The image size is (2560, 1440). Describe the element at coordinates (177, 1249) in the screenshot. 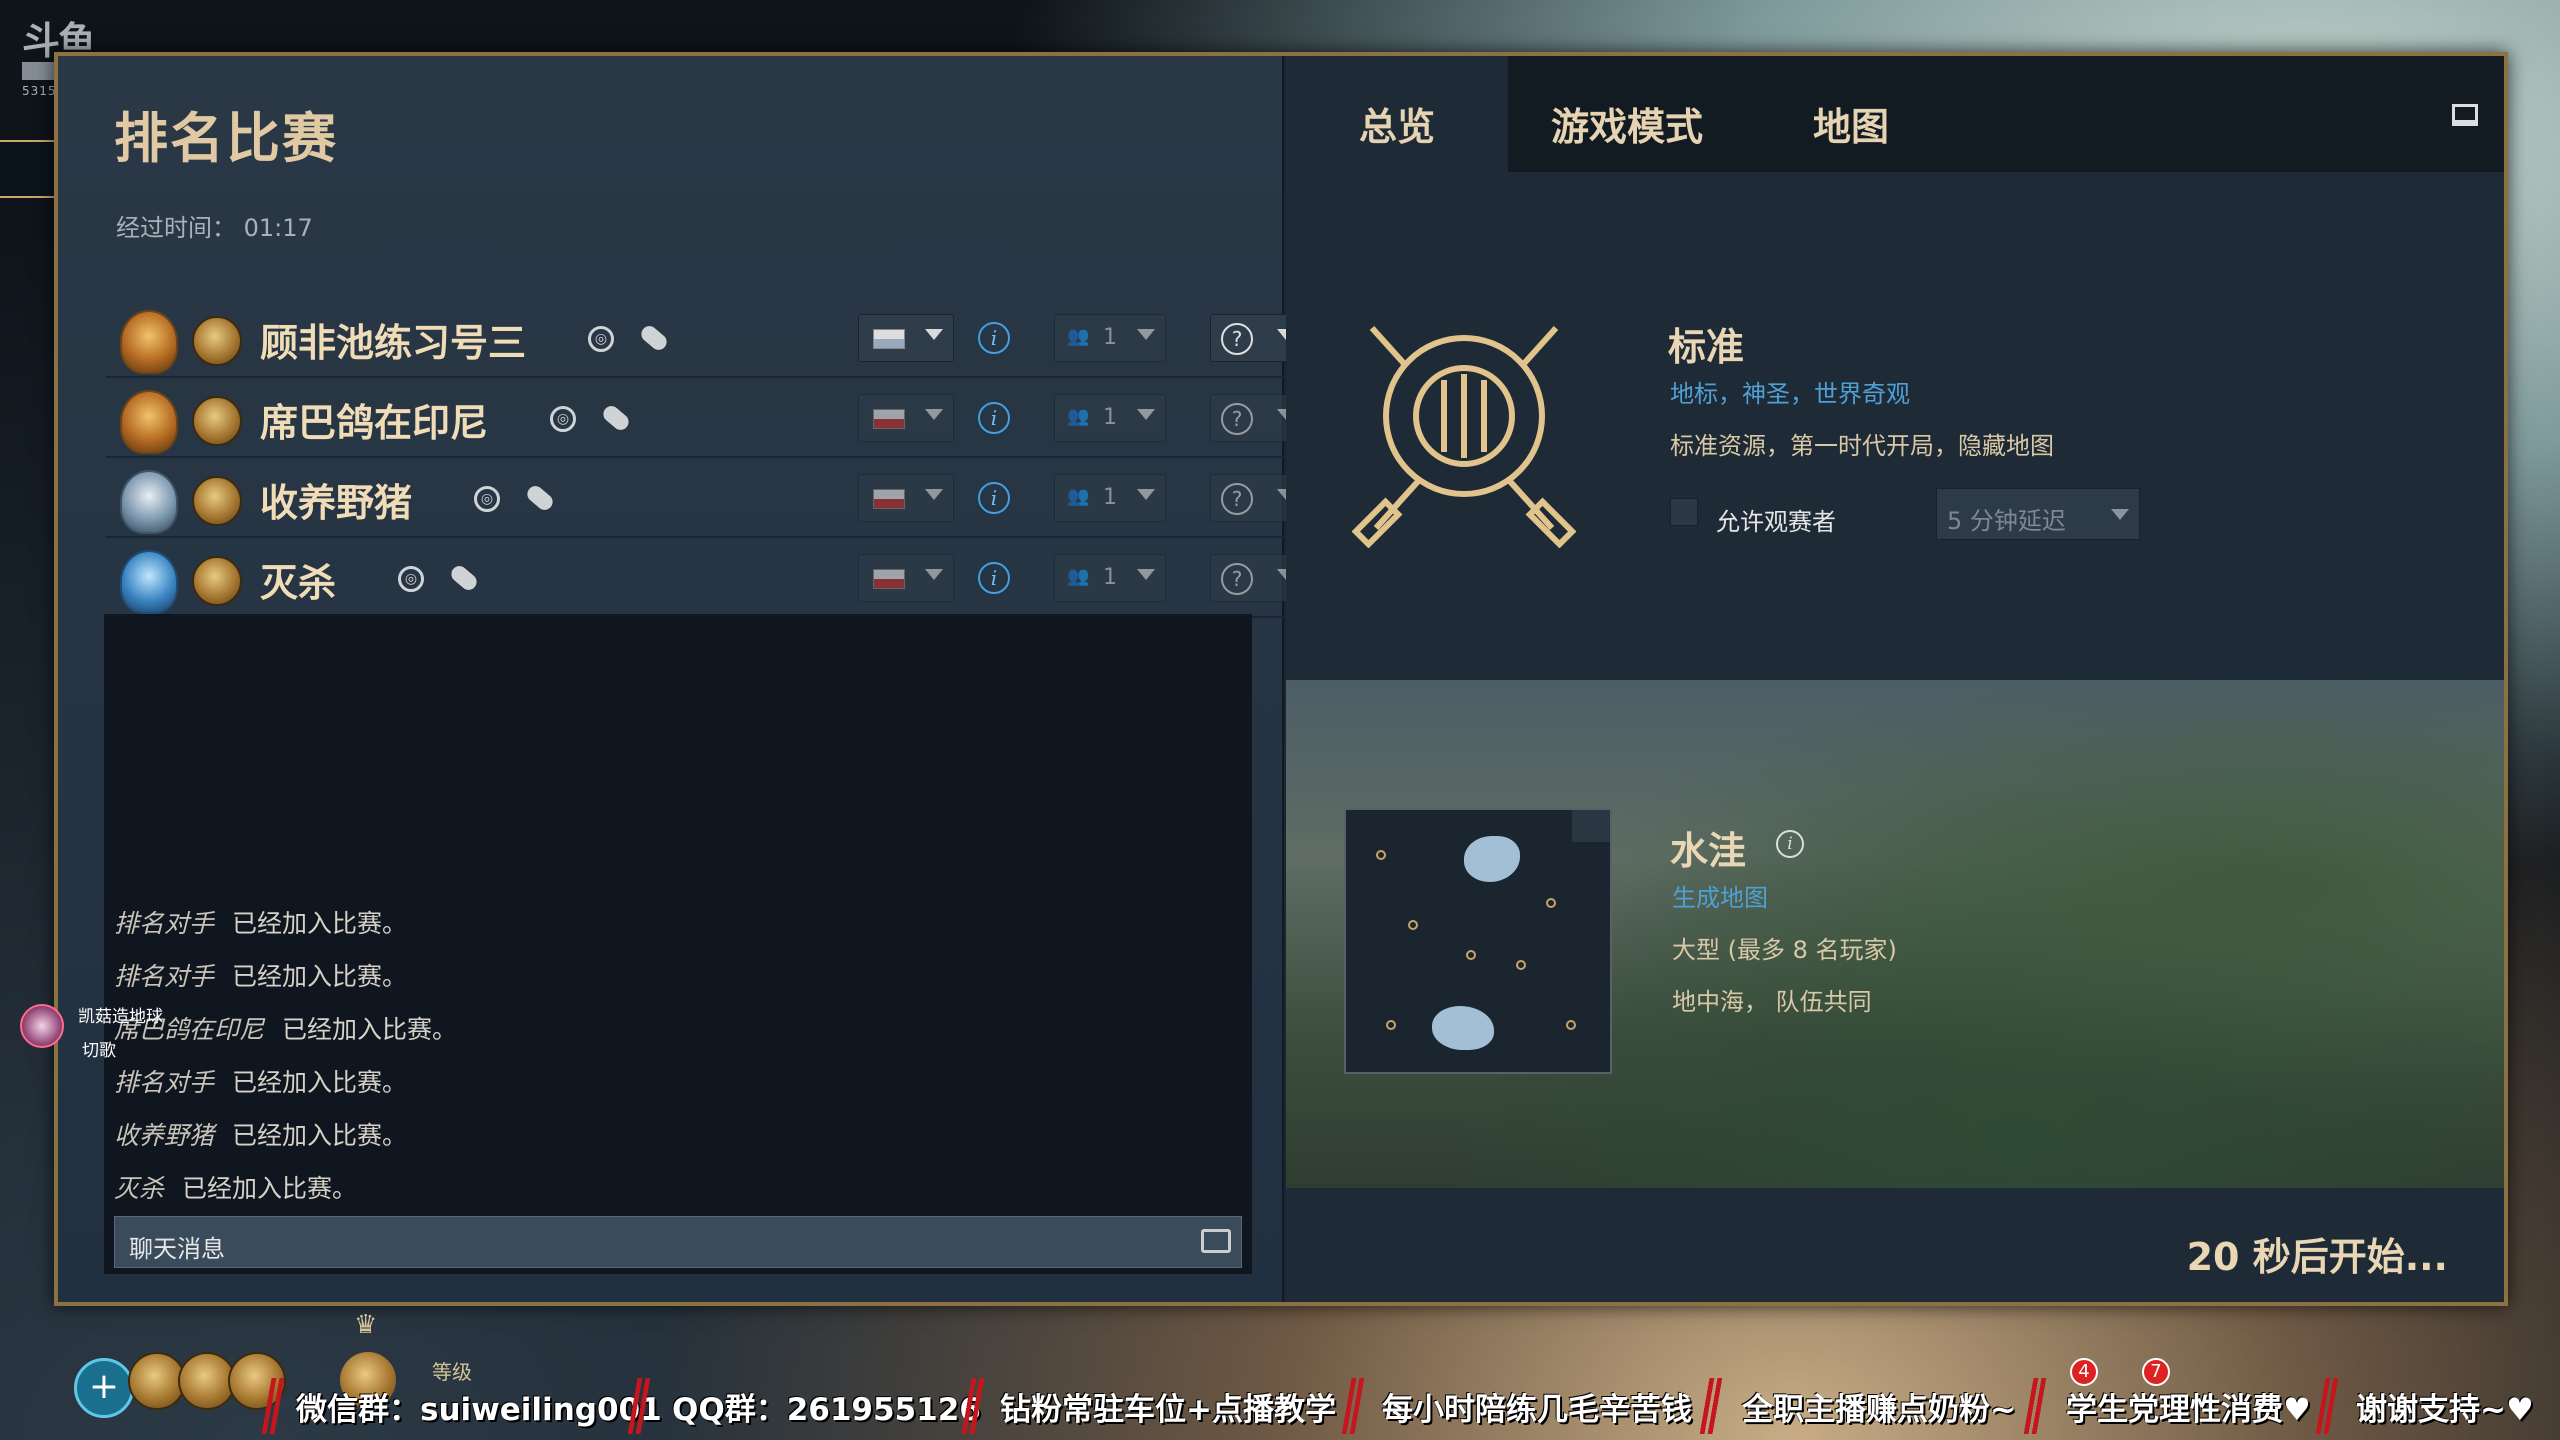

I see `chat-placeholder: 聊天消息` at that location.